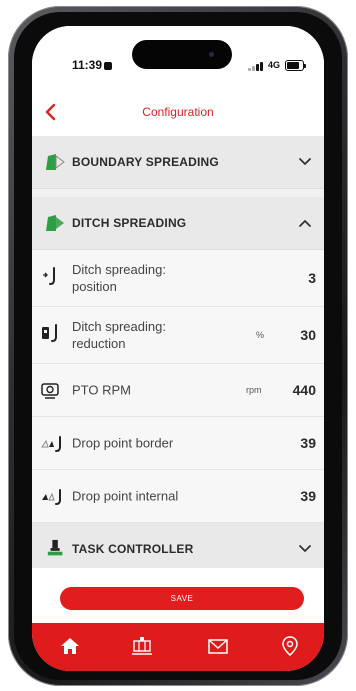  What do you see at coordinates (308, 335) in the screenshot?
I see `row-value: 30` at bounding box center [308, 335].